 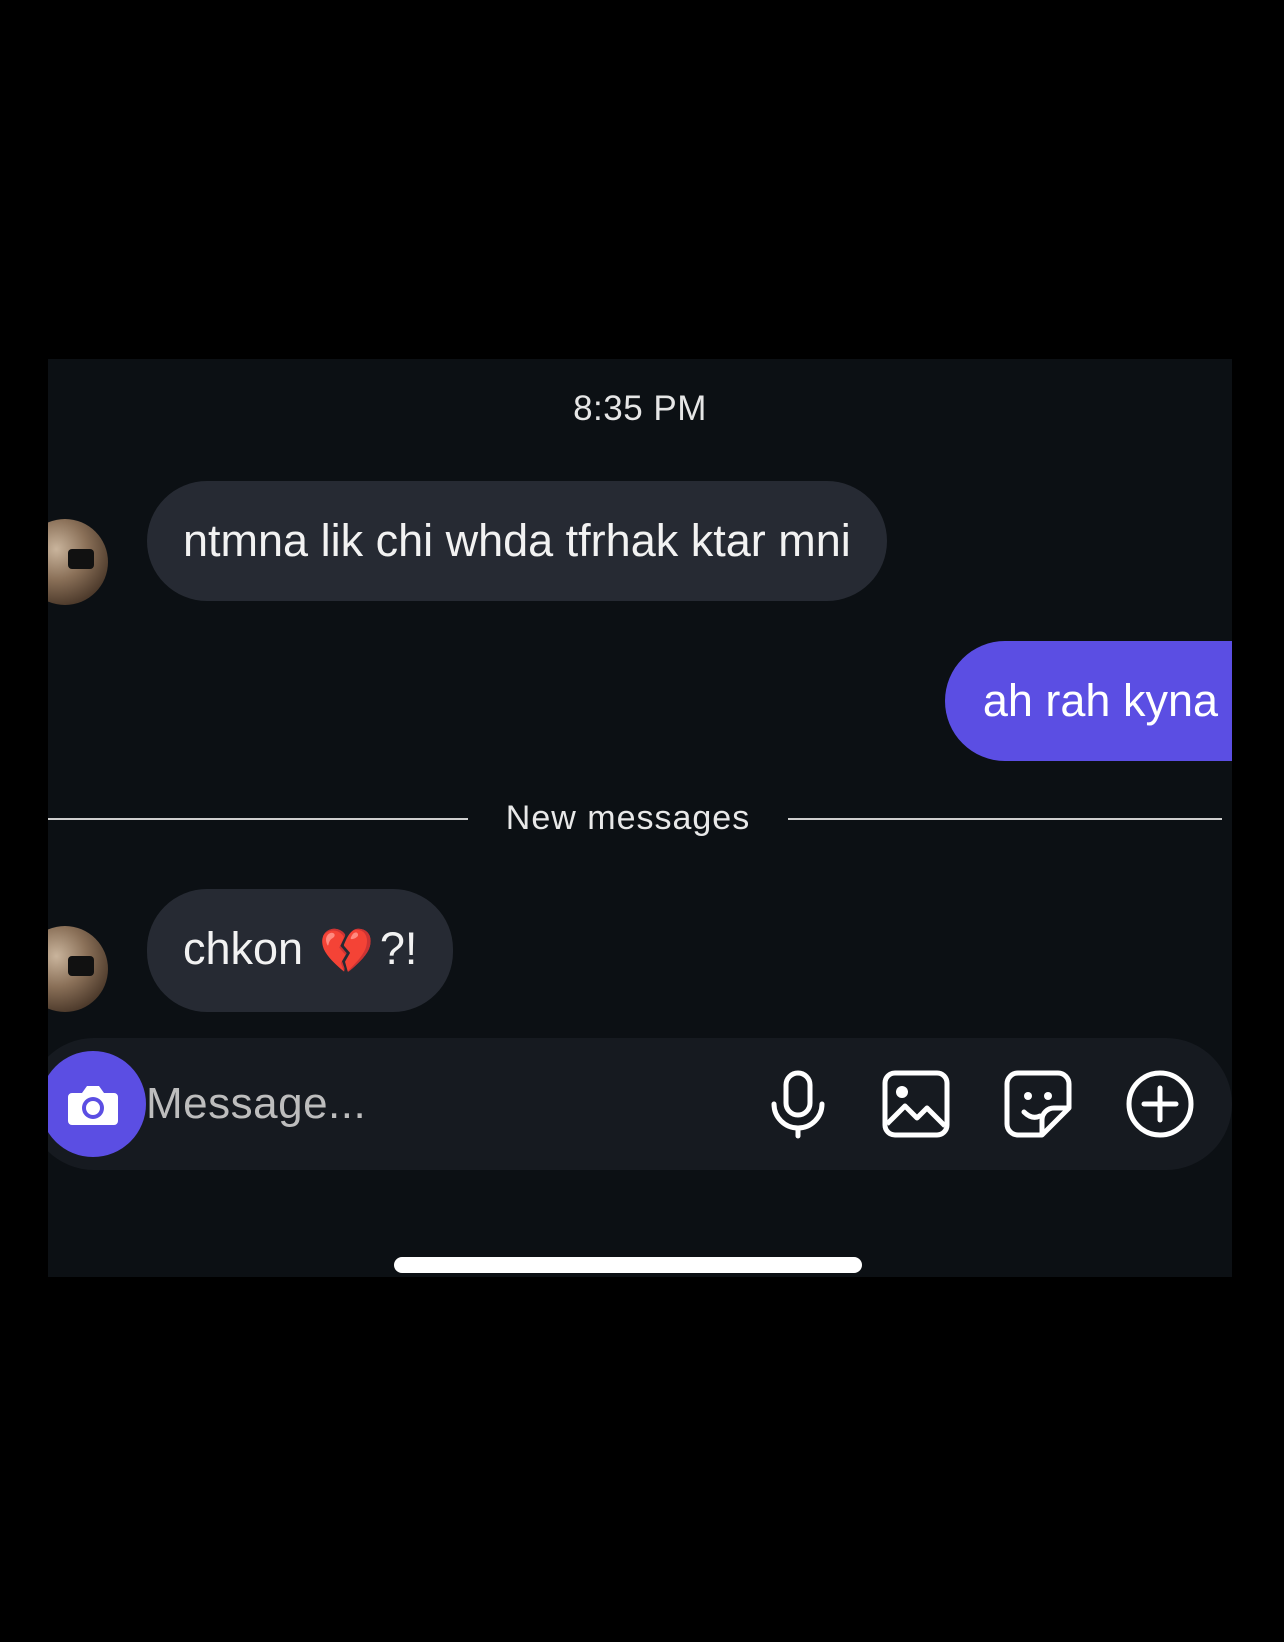 I want to click on message-timestamp: 8:35 PM, so click(x=640, y=408).